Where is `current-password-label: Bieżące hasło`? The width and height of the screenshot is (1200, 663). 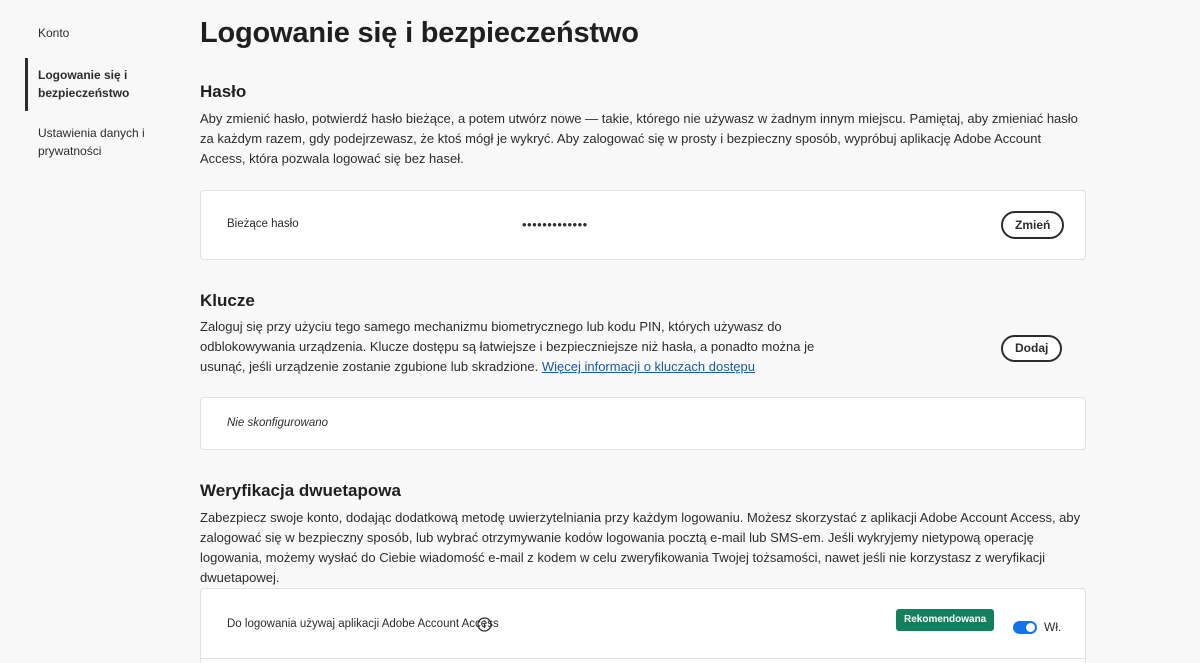 current-password-label: Bieżące hasło is located at coordinates (263, 224).